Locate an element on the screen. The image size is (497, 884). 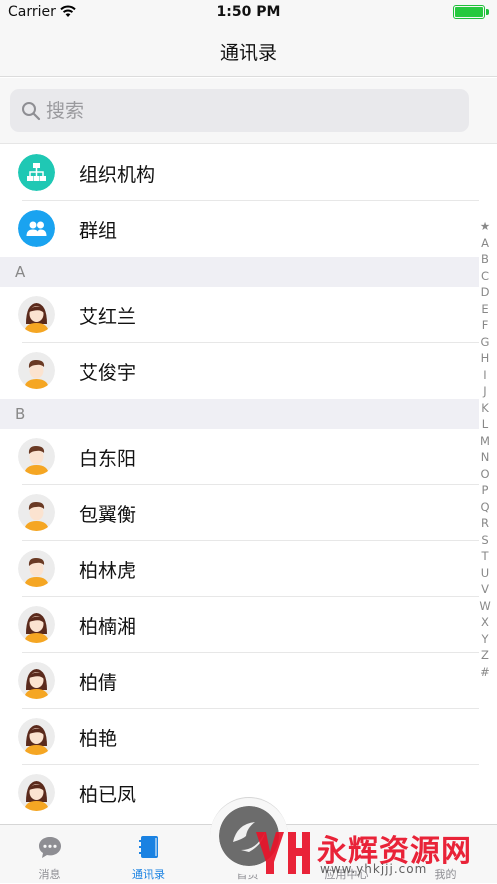
tab-label: 消息 is located at coordinates (49, 874).